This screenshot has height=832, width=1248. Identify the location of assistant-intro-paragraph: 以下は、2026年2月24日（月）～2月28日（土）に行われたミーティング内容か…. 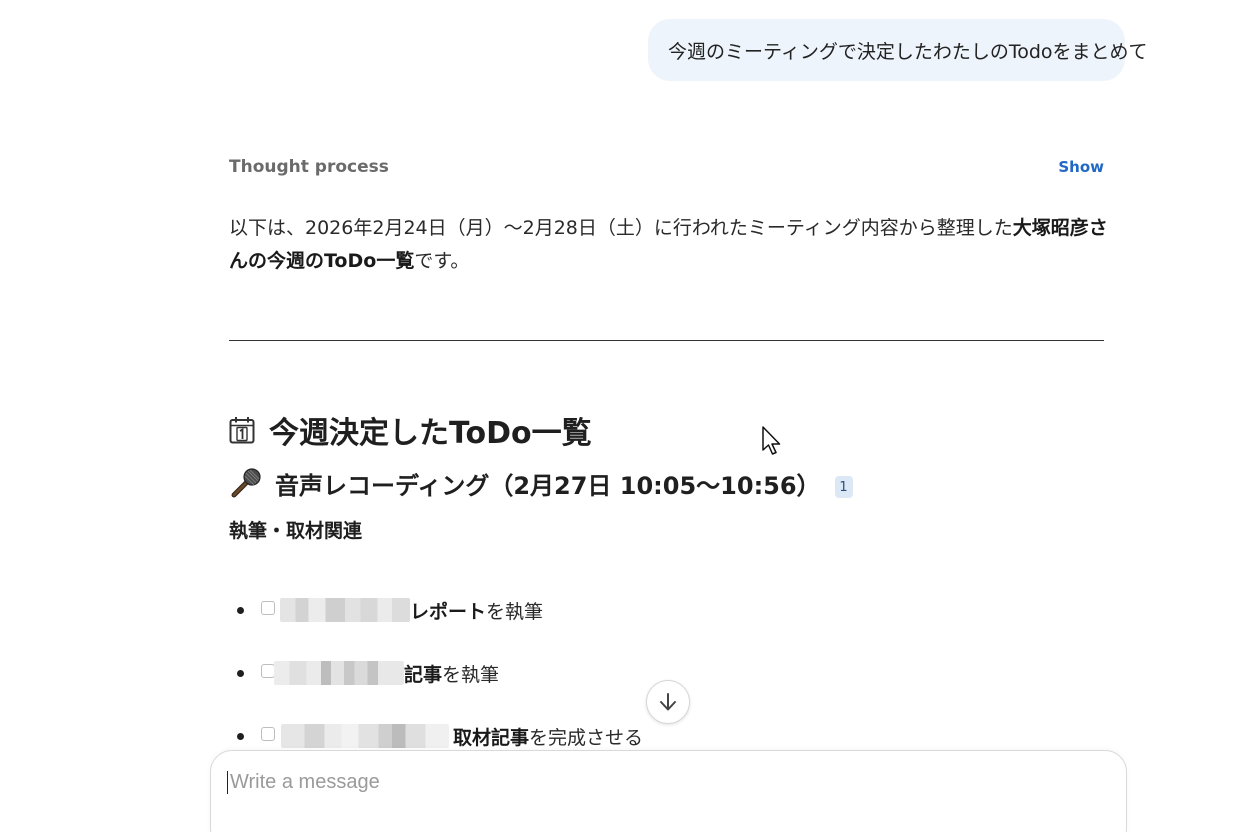
(669, 245).